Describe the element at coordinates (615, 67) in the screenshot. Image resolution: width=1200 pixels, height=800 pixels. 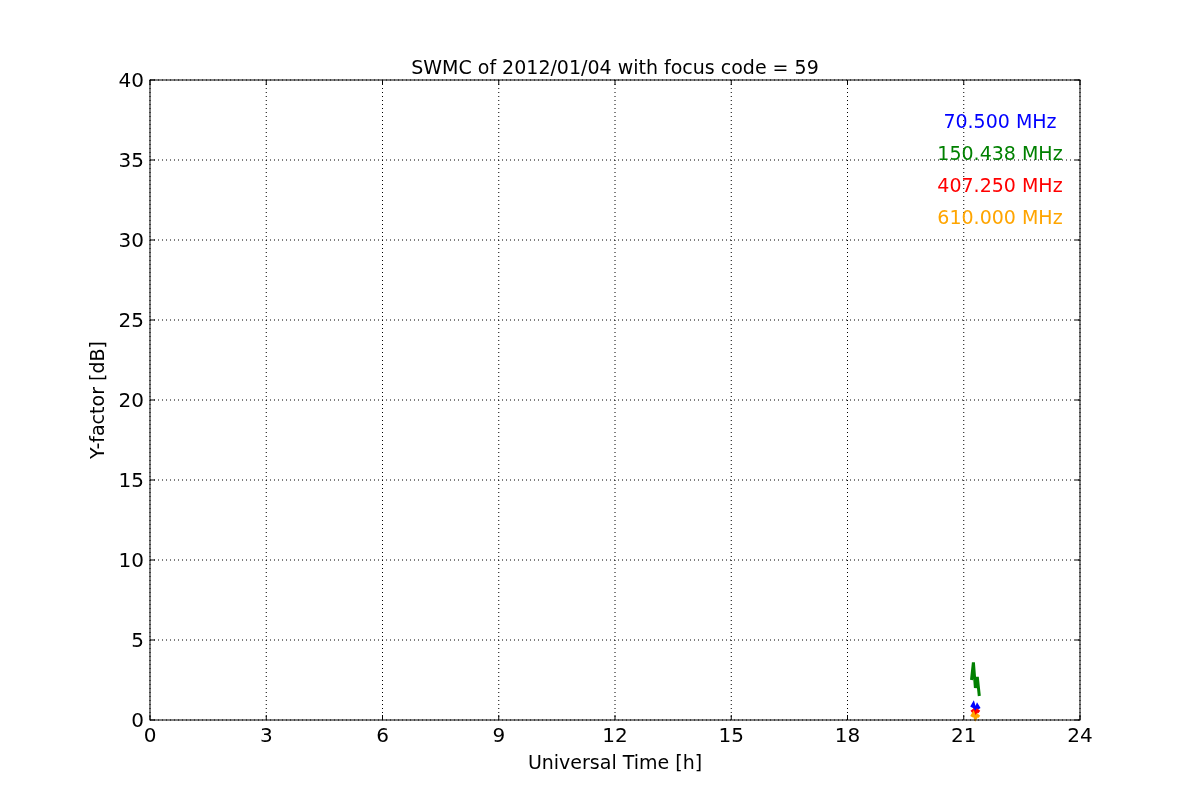
I see `chart-title: SWMC of 2012/01/04 with focus code = 59` at that location.